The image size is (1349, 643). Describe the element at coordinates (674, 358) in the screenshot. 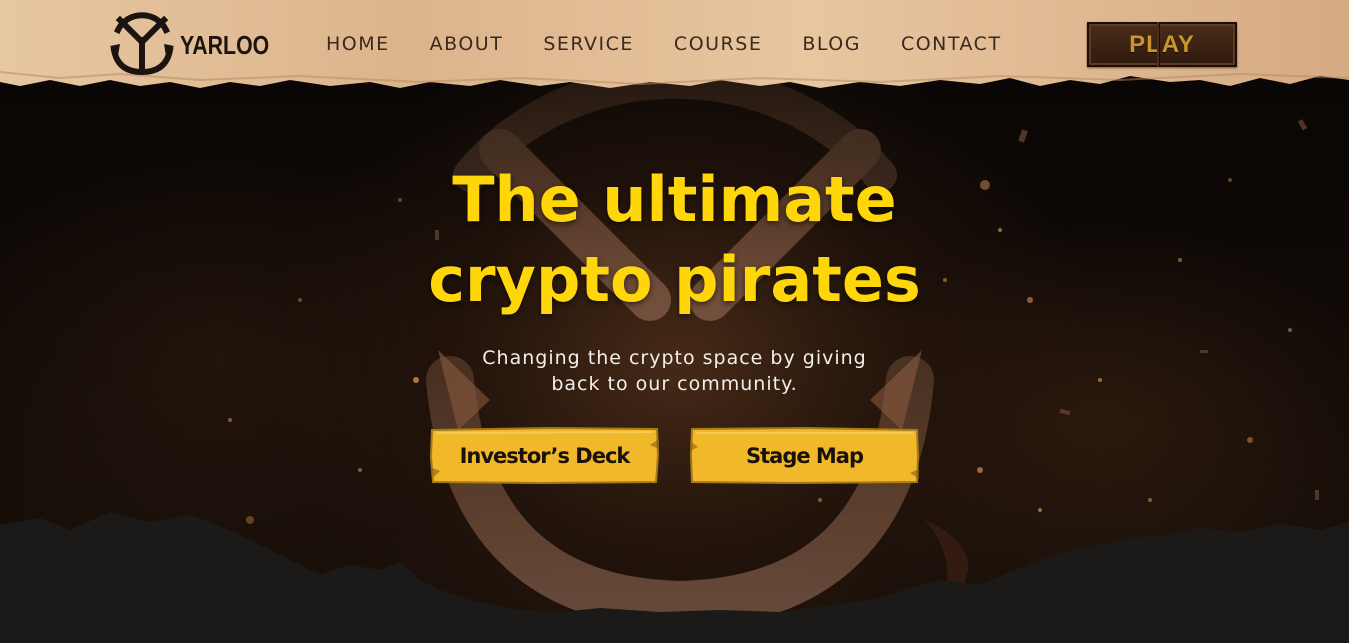

I see `hero-subtitle-line-1: Changing the crypto space by giving` at that location.